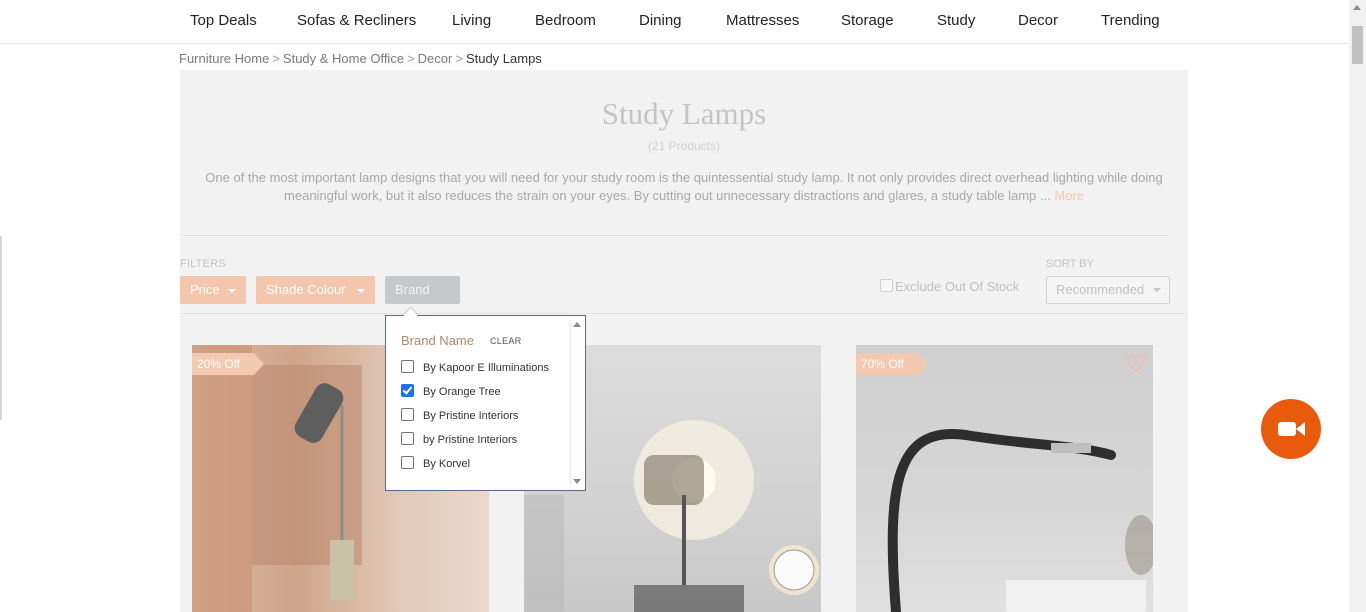  Describe the element at coordinates (577, 481) in the screenshot. I see `scroll-down-arrow-icon` at that location.